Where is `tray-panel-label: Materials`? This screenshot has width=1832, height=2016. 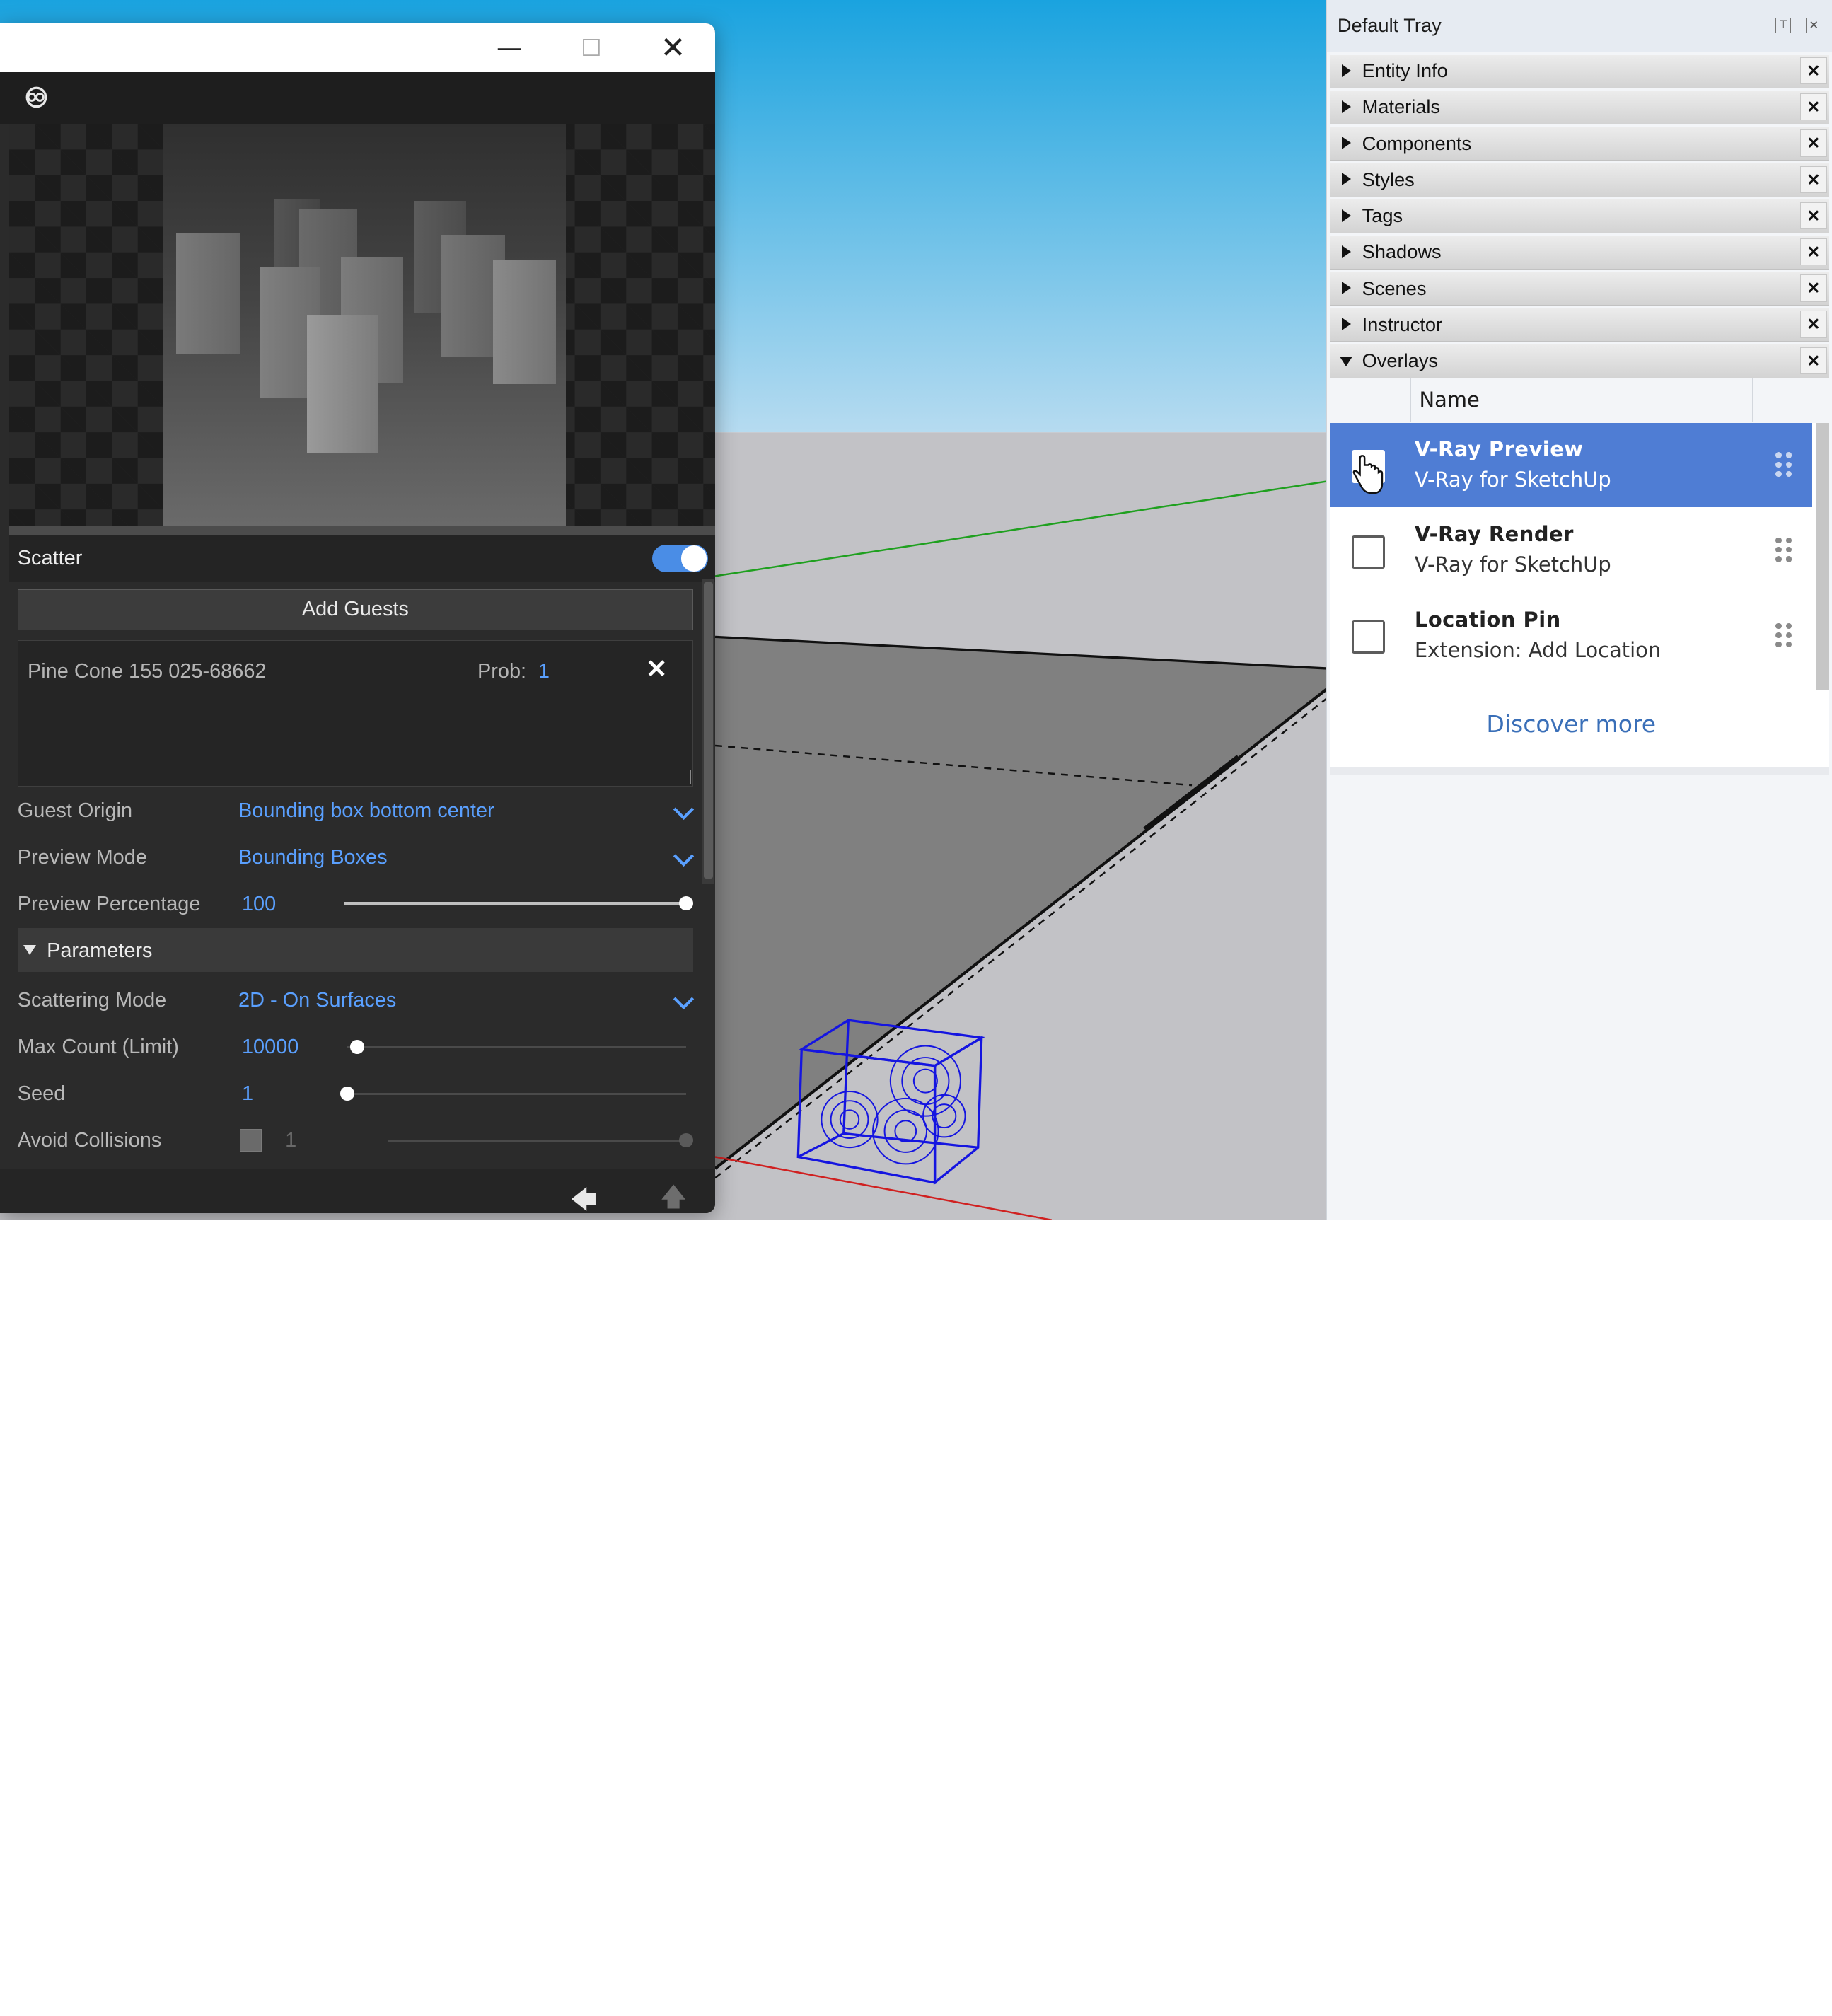
tray-panel-label: Materials is located at coordinates (1401, 106).